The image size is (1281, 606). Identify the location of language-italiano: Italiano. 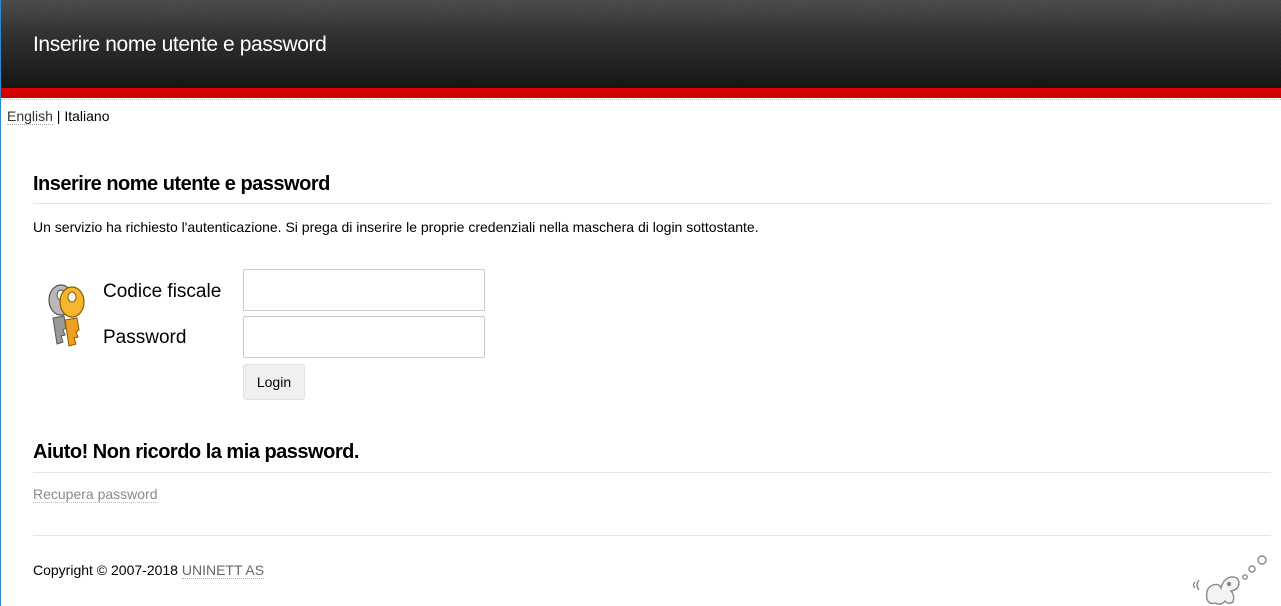
(87, 116).